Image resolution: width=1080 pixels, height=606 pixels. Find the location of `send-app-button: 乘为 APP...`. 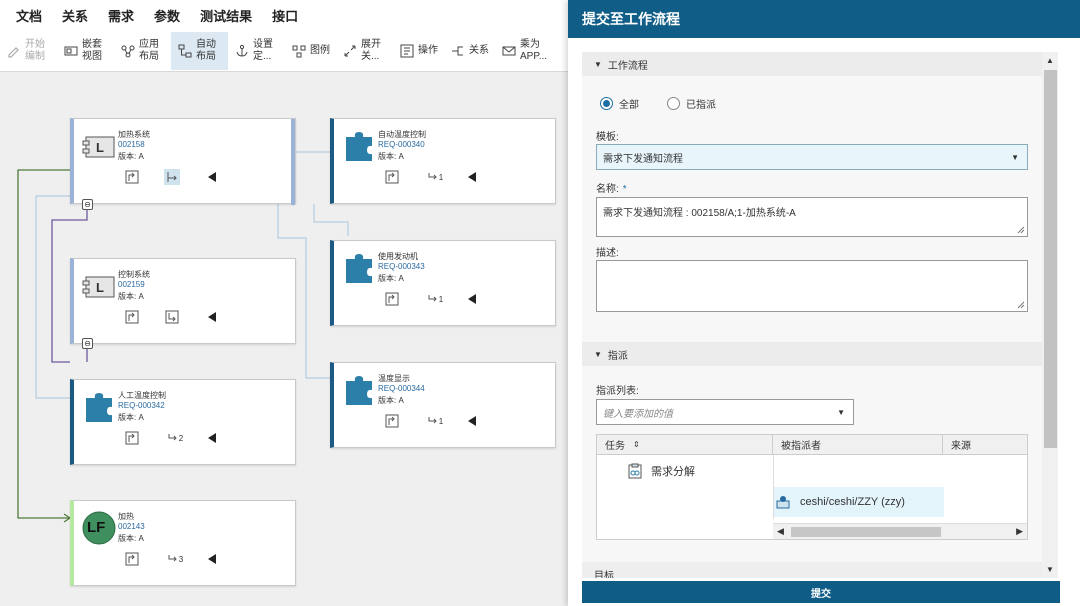

send-app-button: 乘为 APP... is located at coordinates (523, 51).